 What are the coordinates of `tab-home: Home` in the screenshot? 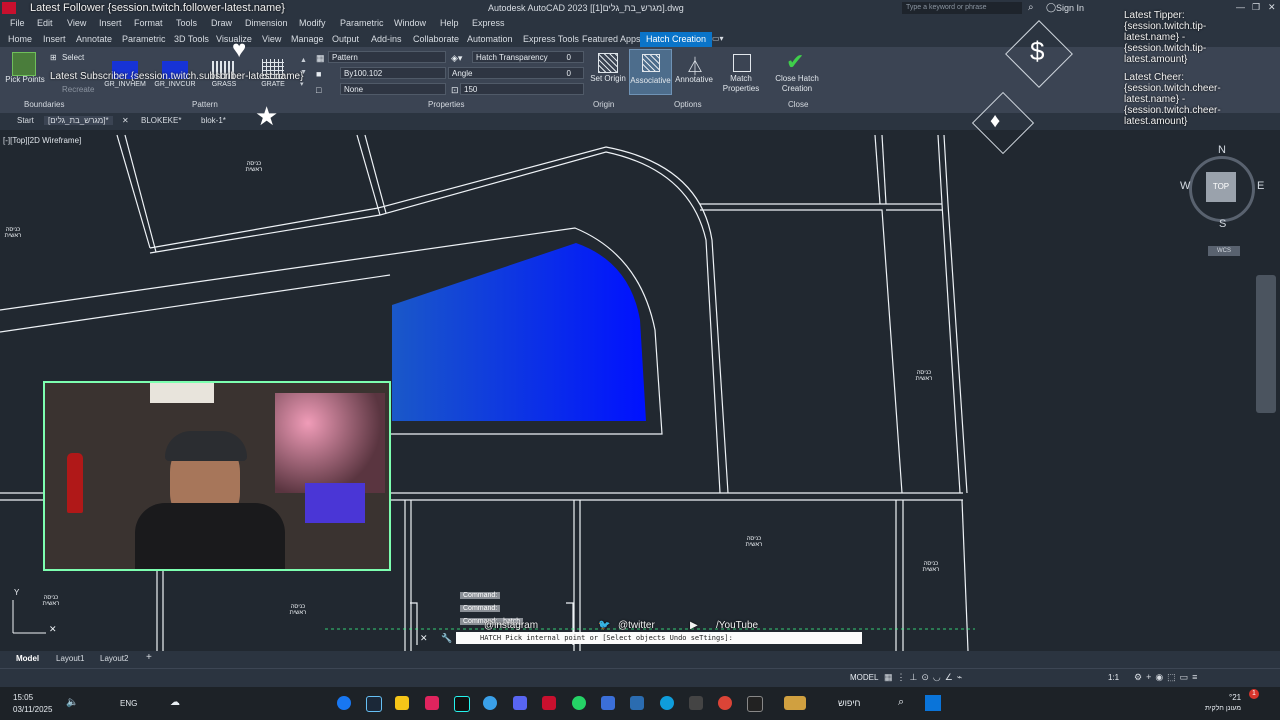 It's located at (20, 39).